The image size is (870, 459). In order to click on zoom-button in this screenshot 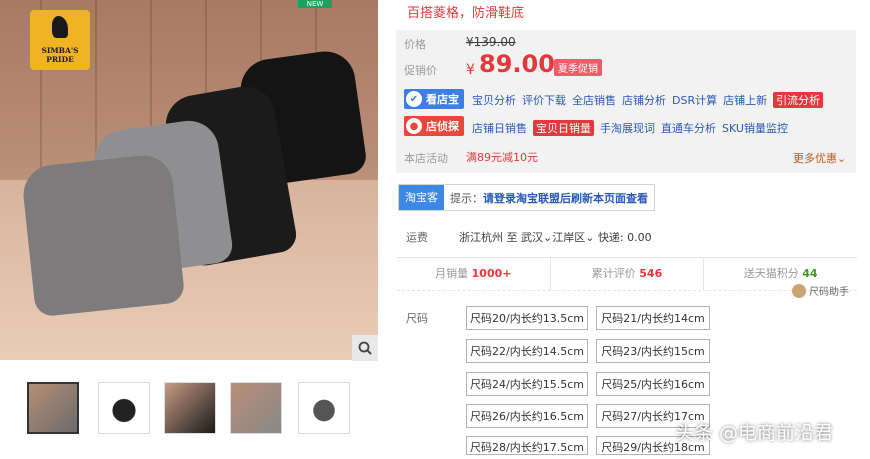, I will do `click(365, 348)`.